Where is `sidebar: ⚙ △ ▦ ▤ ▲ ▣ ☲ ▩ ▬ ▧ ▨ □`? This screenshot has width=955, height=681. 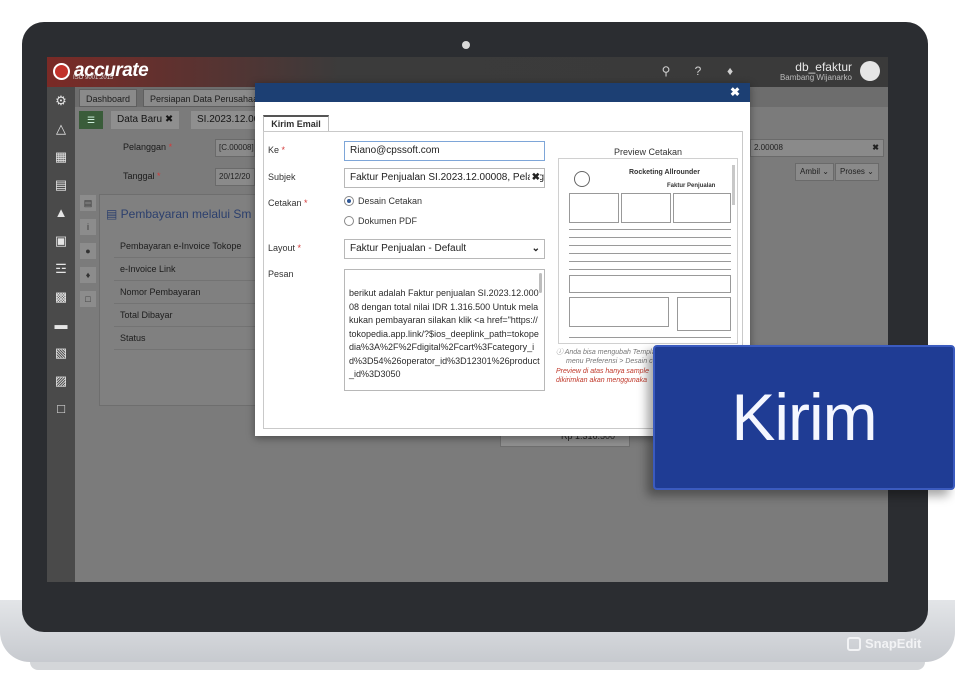
sidebar: ⚙ △ ▦ ▤ ▲ ▣ ☲ ▩ ▬ ▧ ▨ □ is located at coordinates (61, 334).